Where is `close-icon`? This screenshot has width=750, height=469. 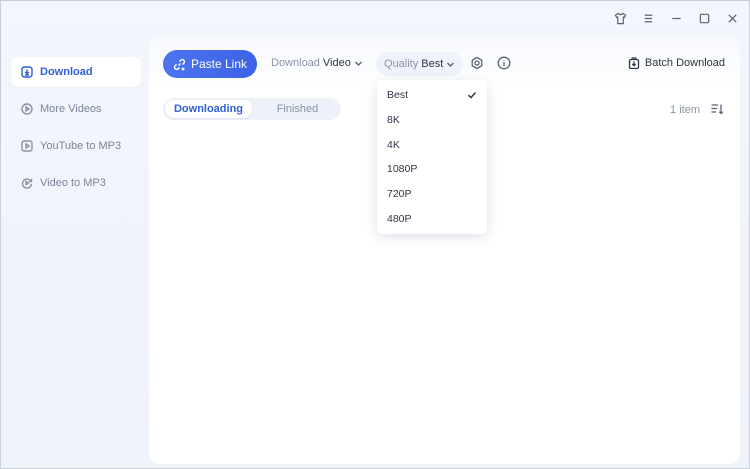 close-icon is located at coordinates (732, 18).